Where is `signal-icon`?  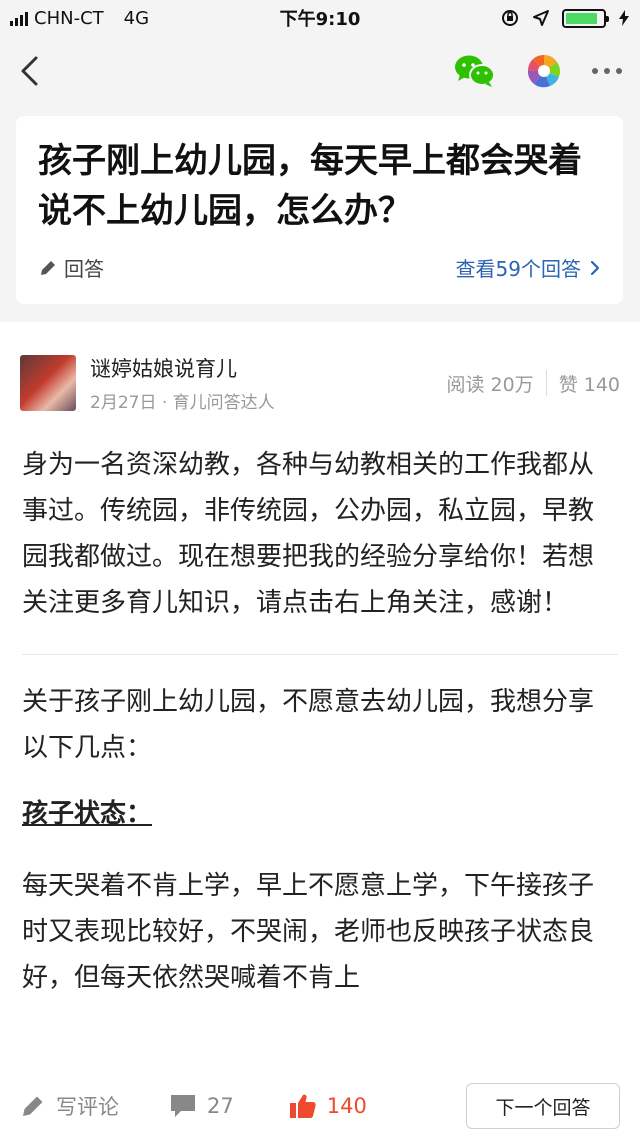 signal-icon is located at coordinates (19, 18).